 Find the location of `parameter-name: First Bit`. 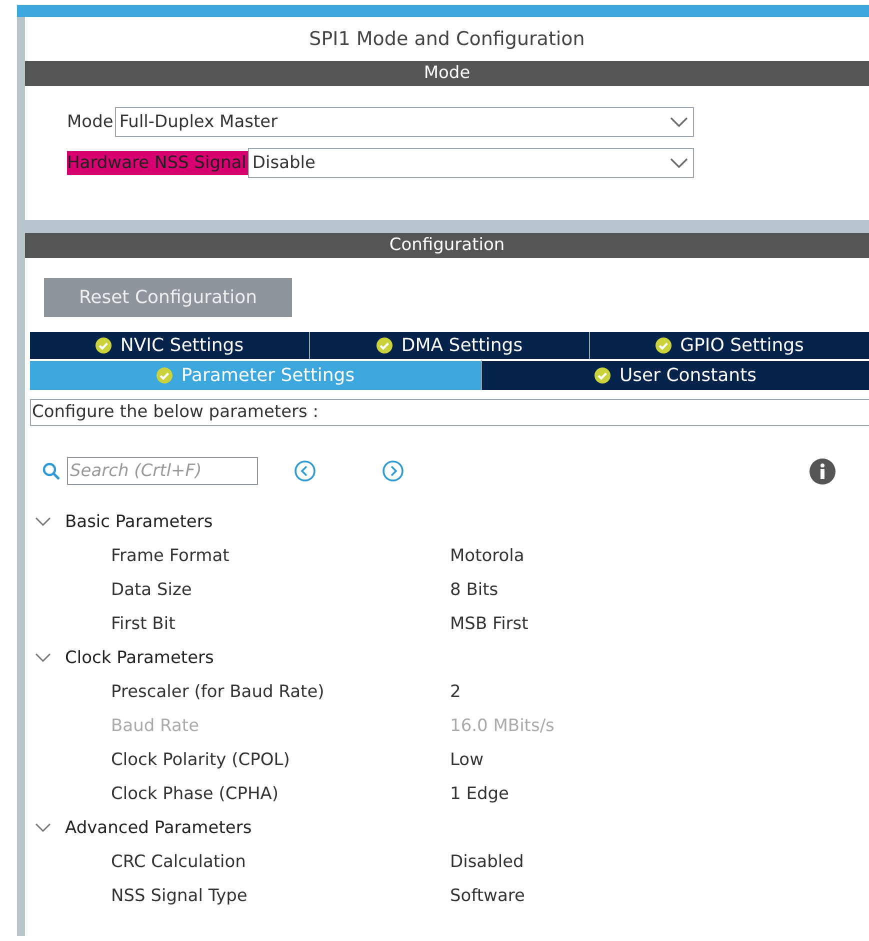

parameter-name: First Bit is located at coordinates (143, 624).